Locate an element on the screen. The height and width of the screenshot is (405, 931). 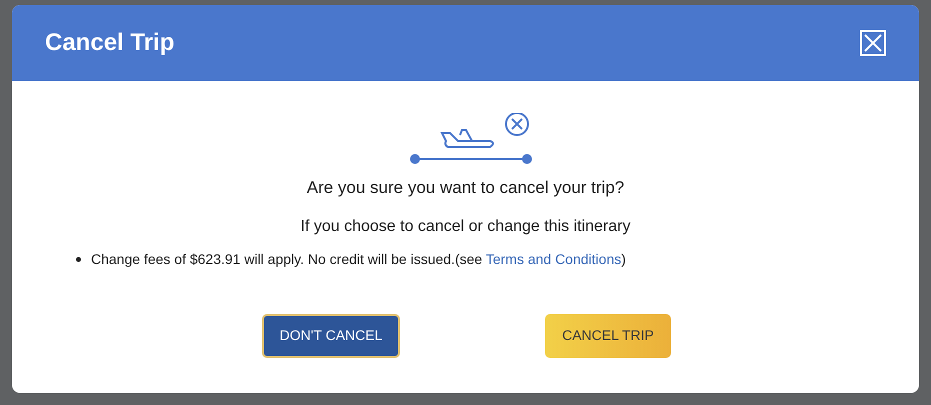
fee-notice: Change fees of $623.91 will apply. No credit will be issued.(see Terms and Conditions) is located at coordinates (358, 259).